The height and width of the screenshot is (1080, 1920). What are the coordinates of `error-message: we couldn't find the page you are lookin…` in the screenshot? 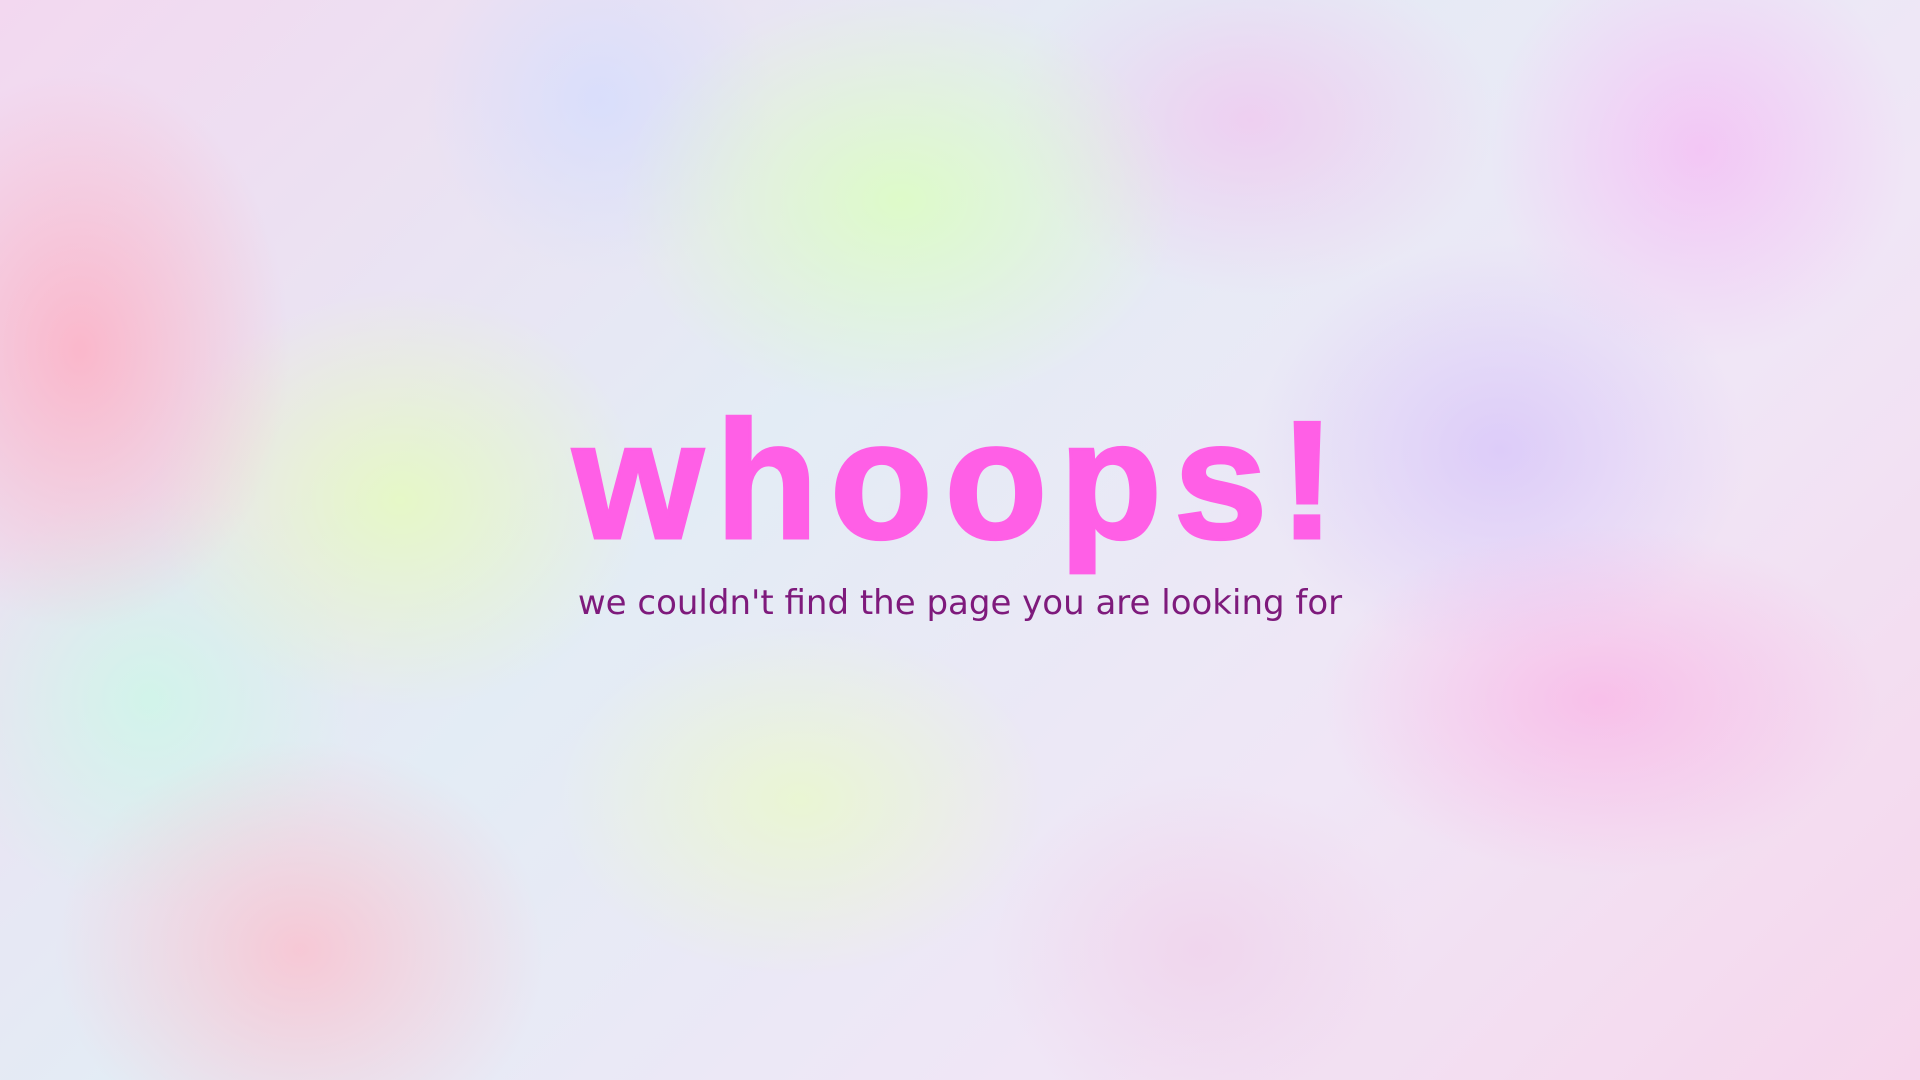 It's located at (960, 603).